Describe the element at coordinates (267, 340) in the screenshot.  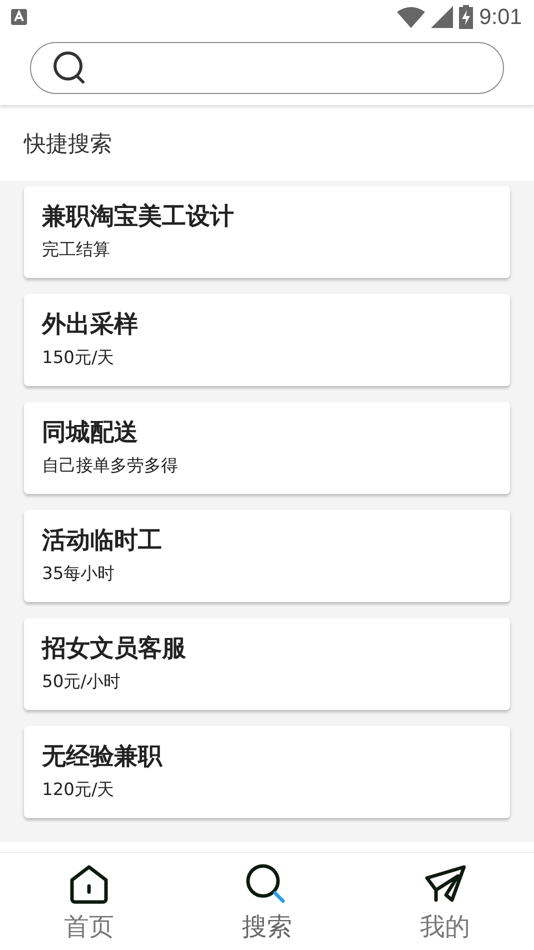
I see `job-card: 外出采样 150元/天` at that location.